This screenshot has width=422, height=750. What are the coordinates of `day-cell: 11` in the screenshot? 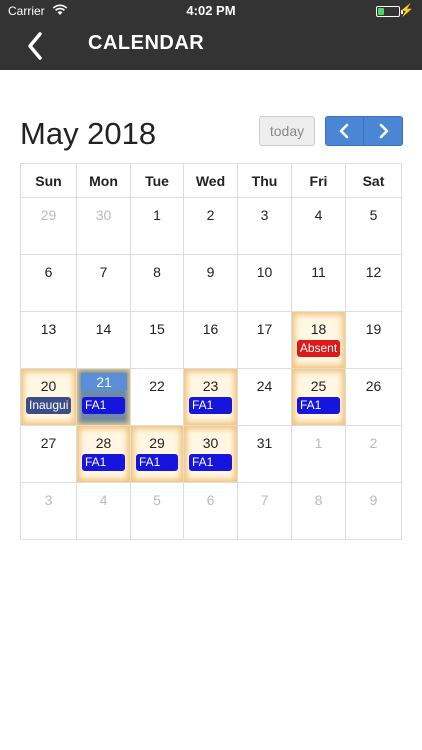 It's located at (319, 283).